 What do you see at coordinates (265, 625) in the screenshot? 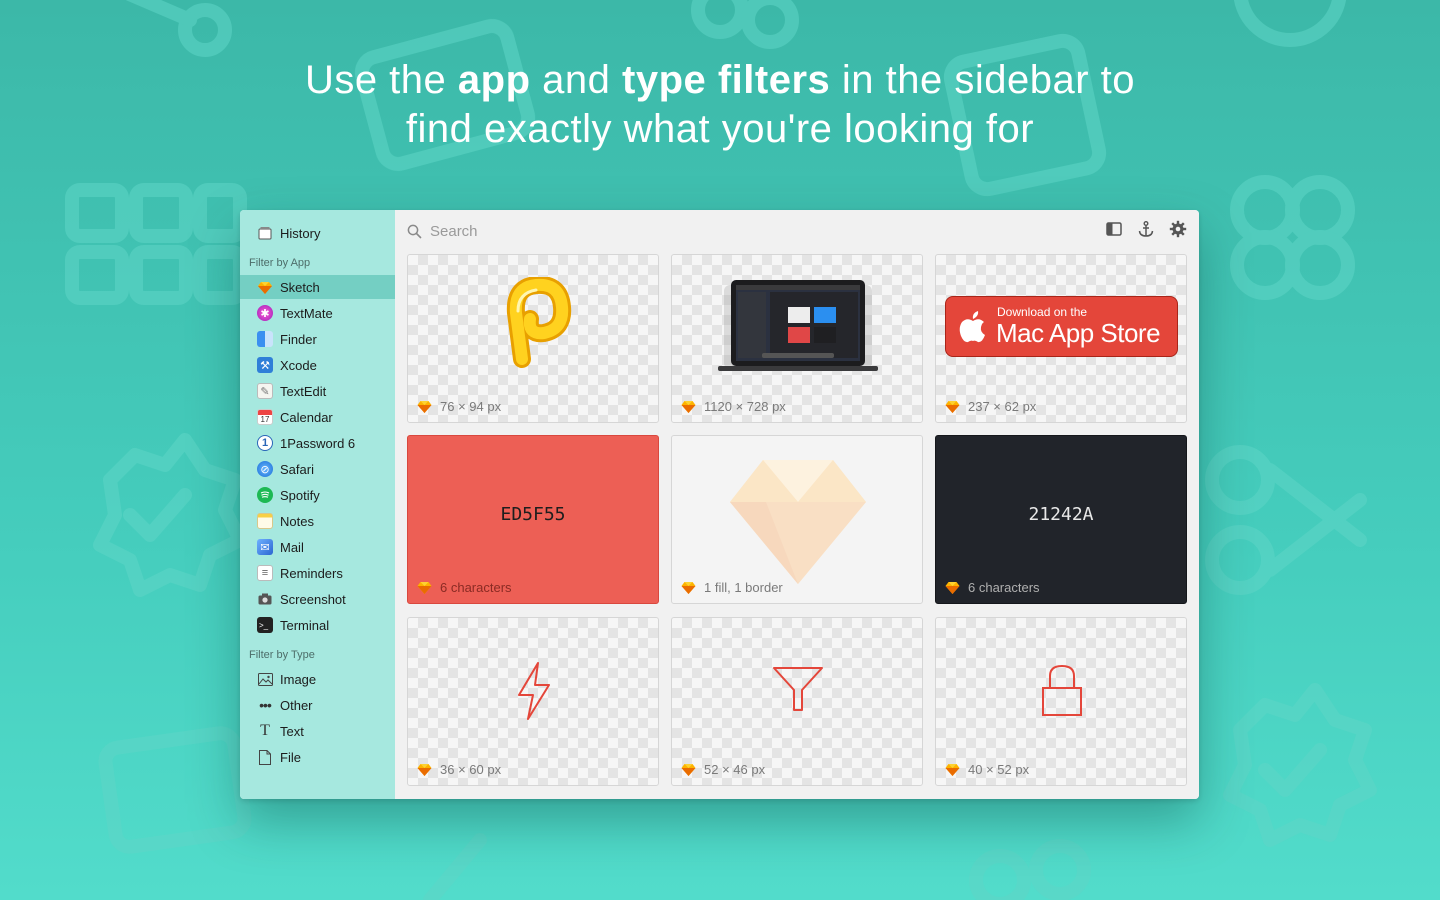
I see `terminal-icon: >_` at bounding box center [265, 625].